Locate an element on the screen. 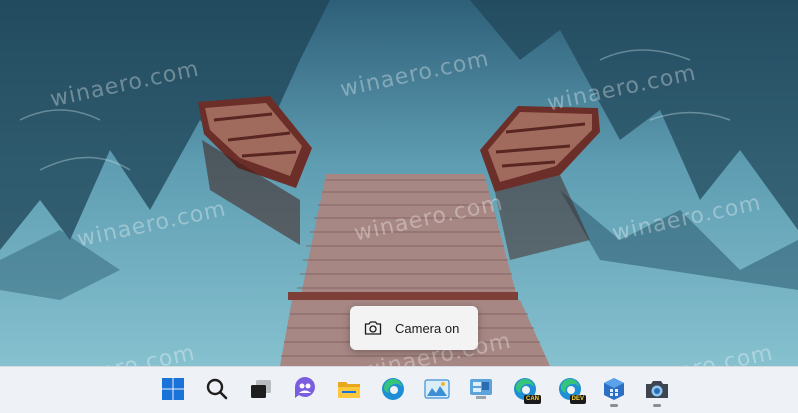  search-icon is located at coordinates (217, 389).